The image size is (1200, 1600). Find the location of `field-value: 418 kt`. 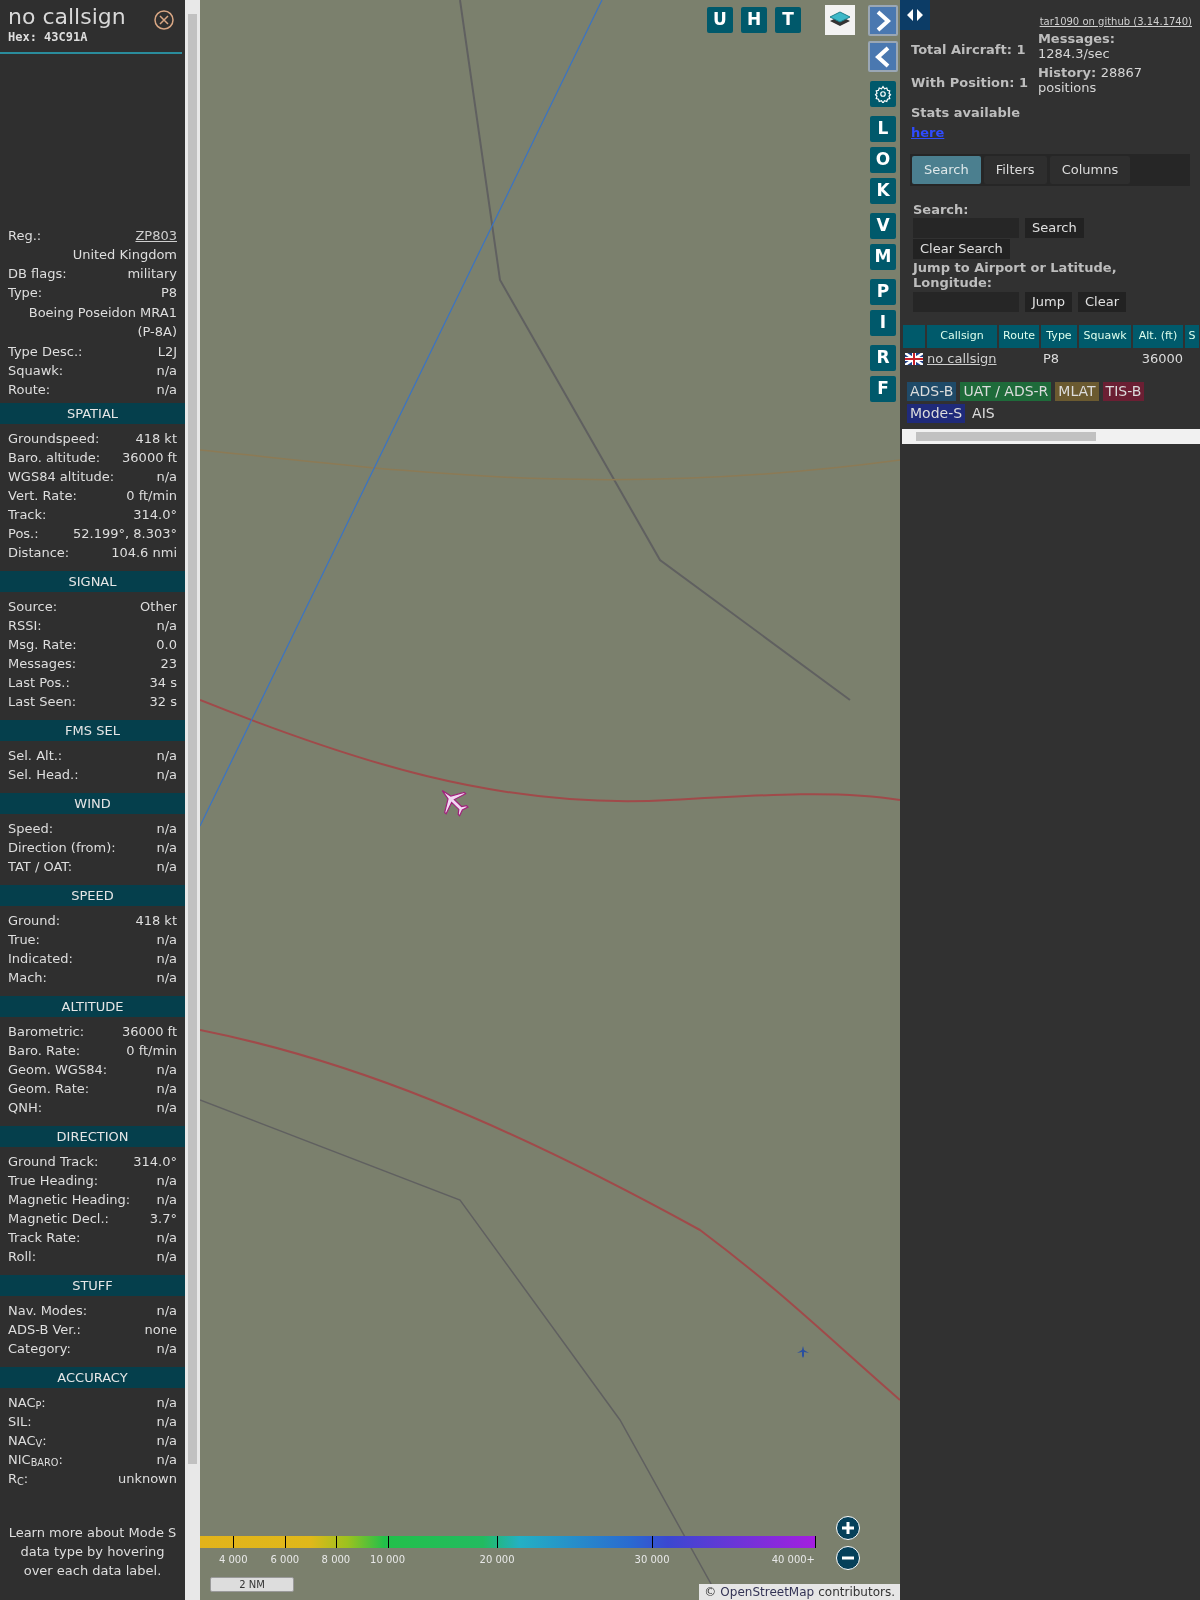

field-value: 418 kt is located at coordinates (156, 920).